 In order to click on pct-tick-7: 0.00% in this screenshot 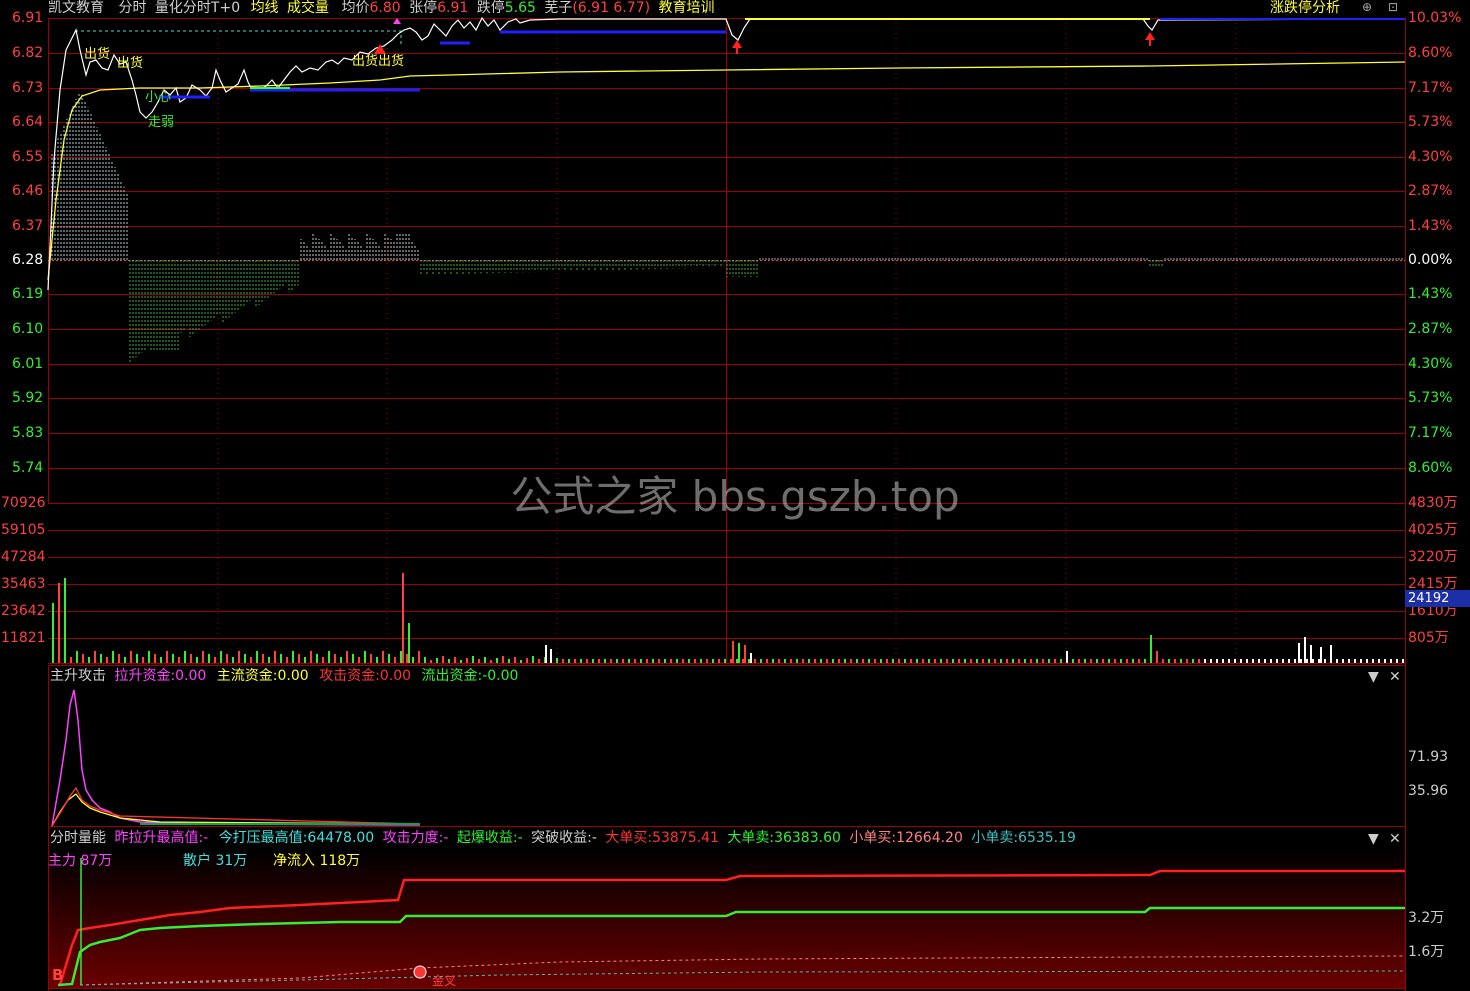, I will do `click(1430, 260)`.